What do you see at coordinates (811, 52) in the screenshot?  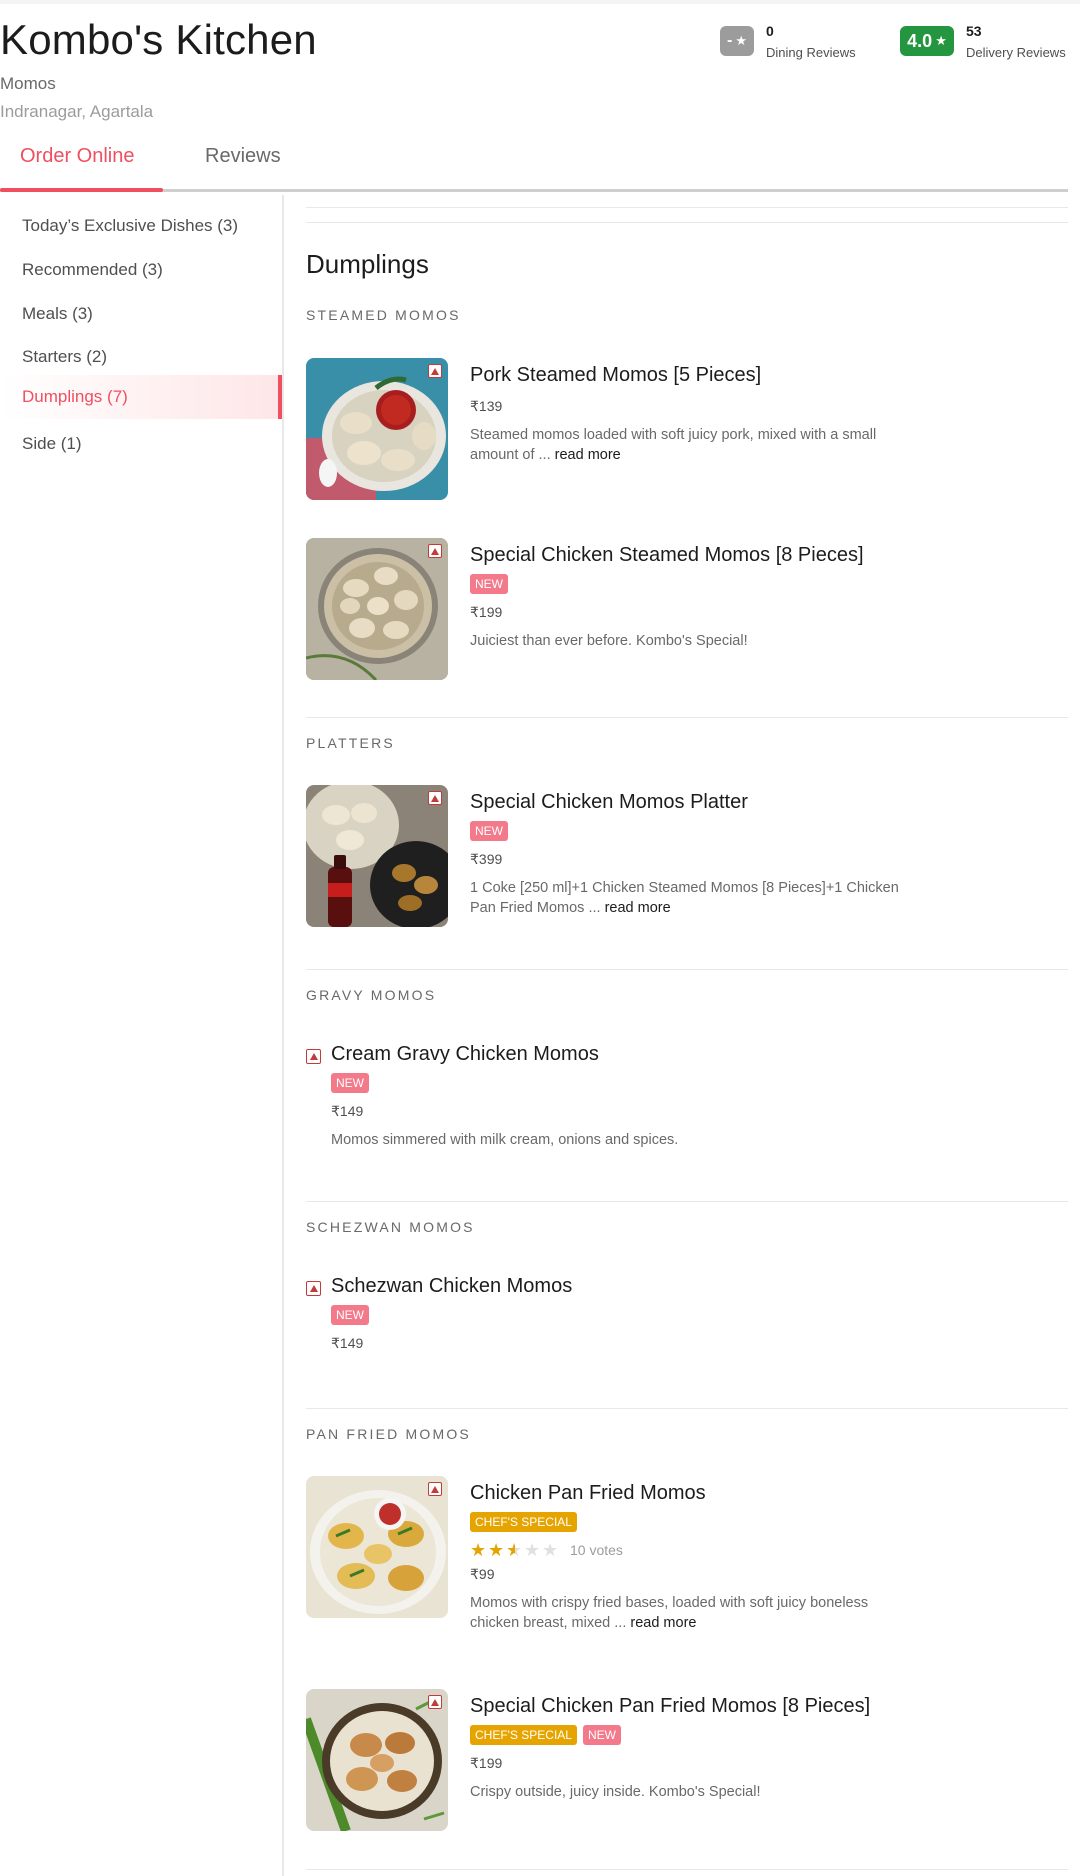 I see `dining-review-label: Dining Reviews` at bounding box center [811, 52].